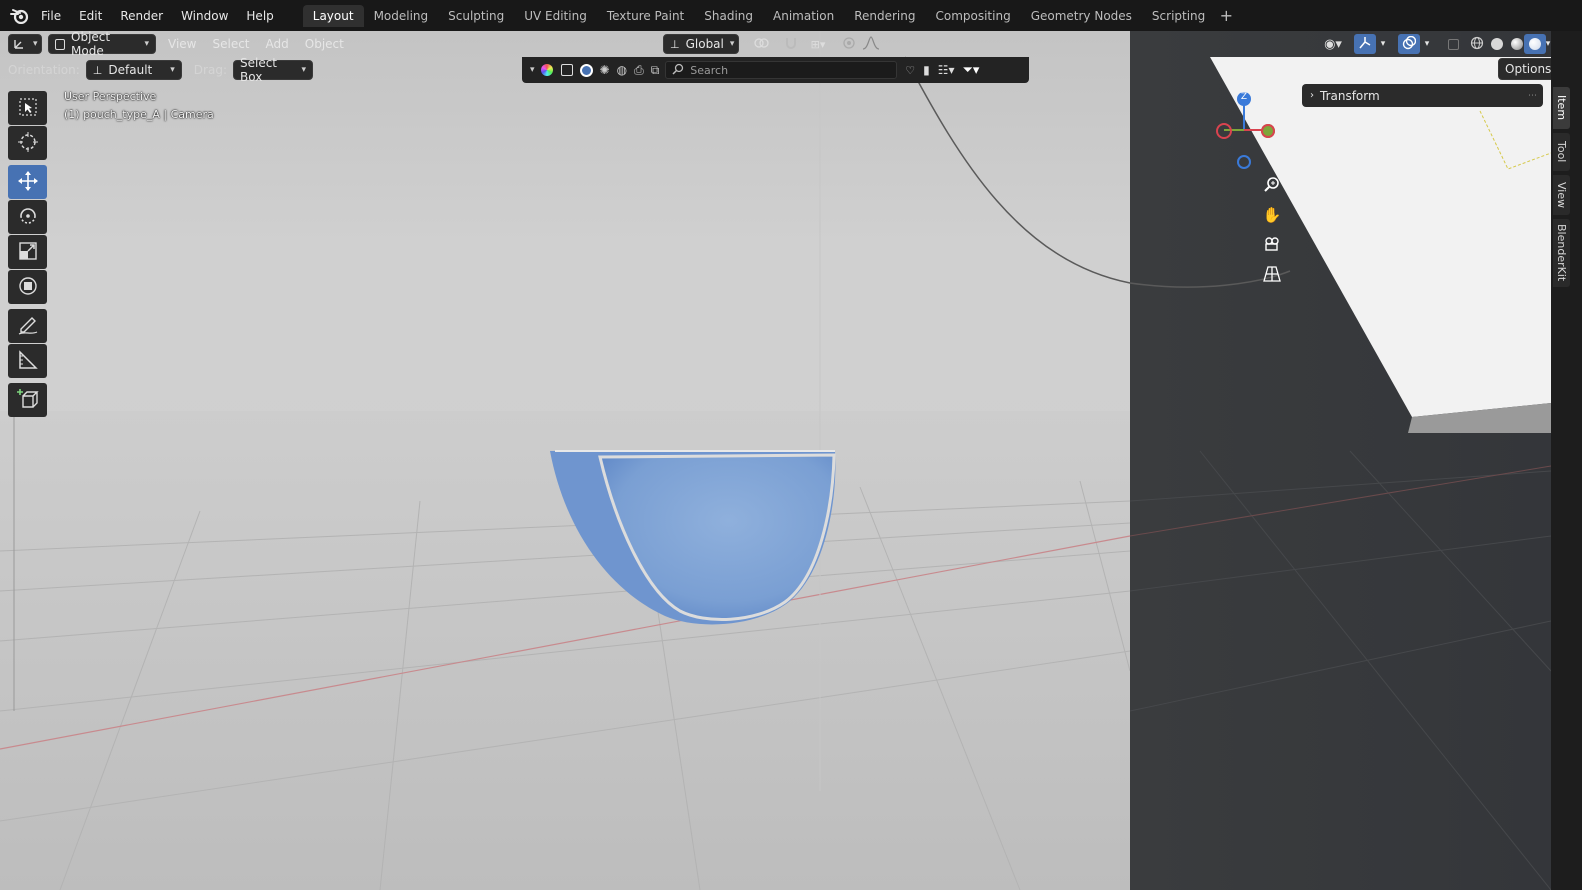  I want to click on tab-geometry-nodes: Geometry Nodes, so click(1081, 16).